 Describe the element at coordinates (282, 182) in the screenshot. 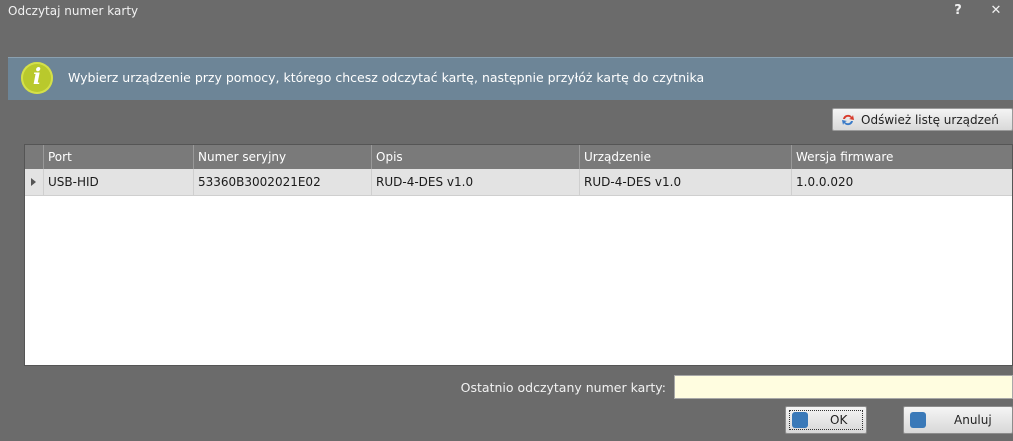

I see `cell-serial: 53360B3002021E02` at that location.